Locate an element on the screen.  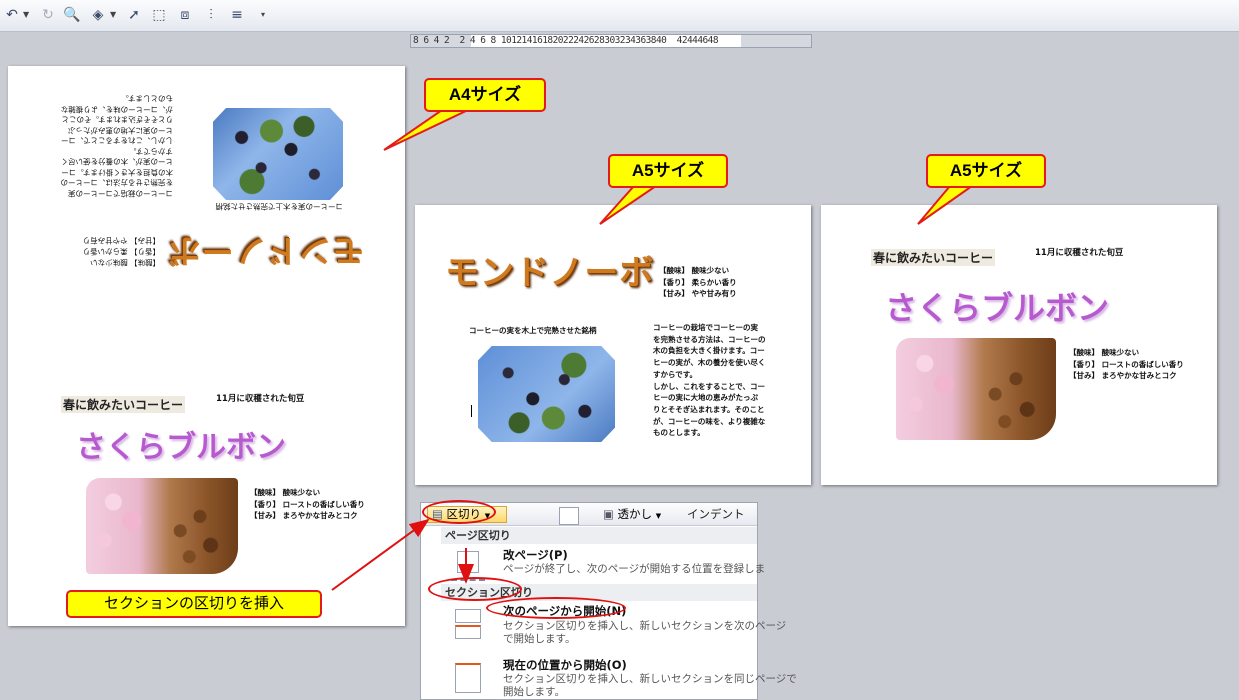
callout-section-break: セクションの区切りを挿入 is located at coordinates (194, 604).